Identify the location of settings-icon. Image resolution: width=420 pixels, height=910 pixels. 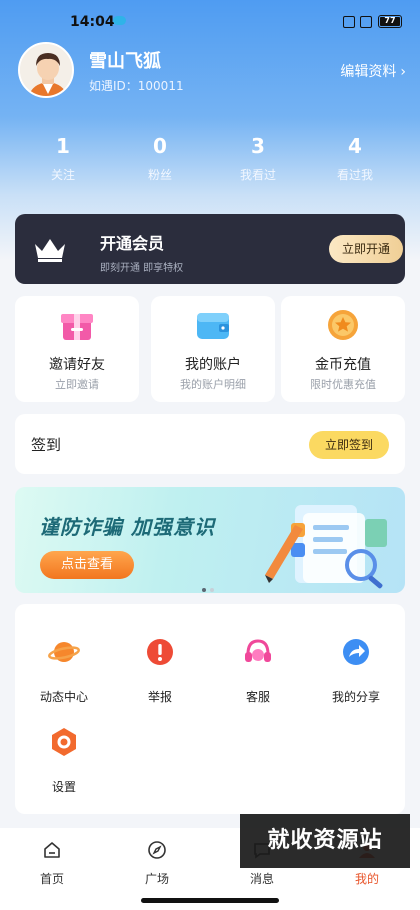
(64, 742).